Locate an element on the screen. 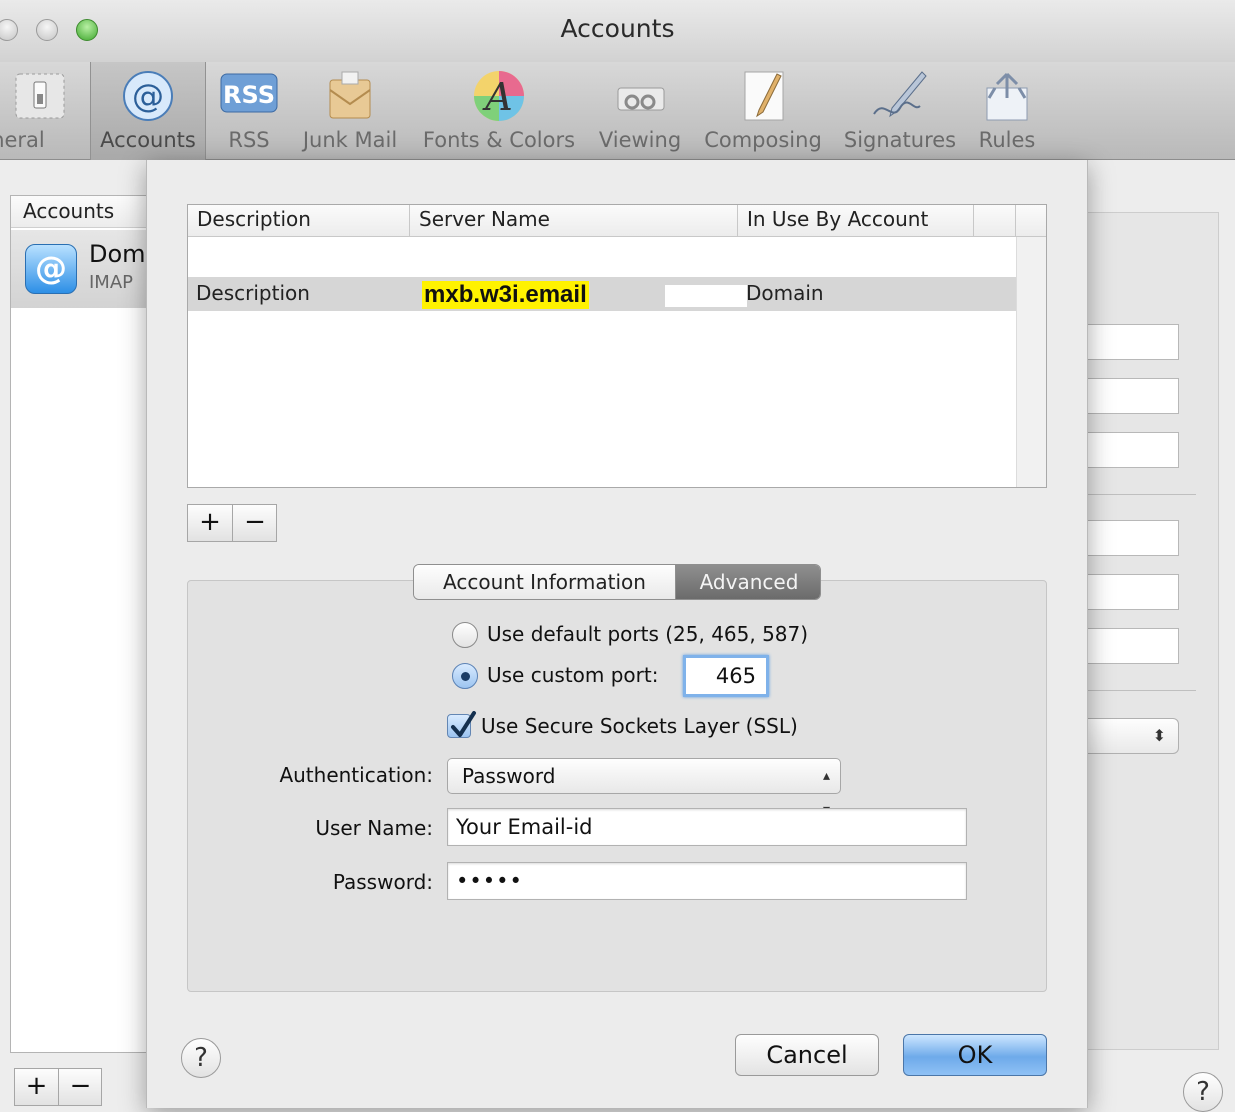  toolbar-label-rules: Rules is located at coordinates (1007, 140).